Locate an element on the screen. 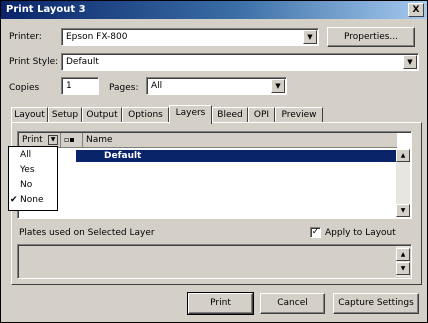  list-header: Print ▼ ▫▪ Name is located at coordinates (208, 140).